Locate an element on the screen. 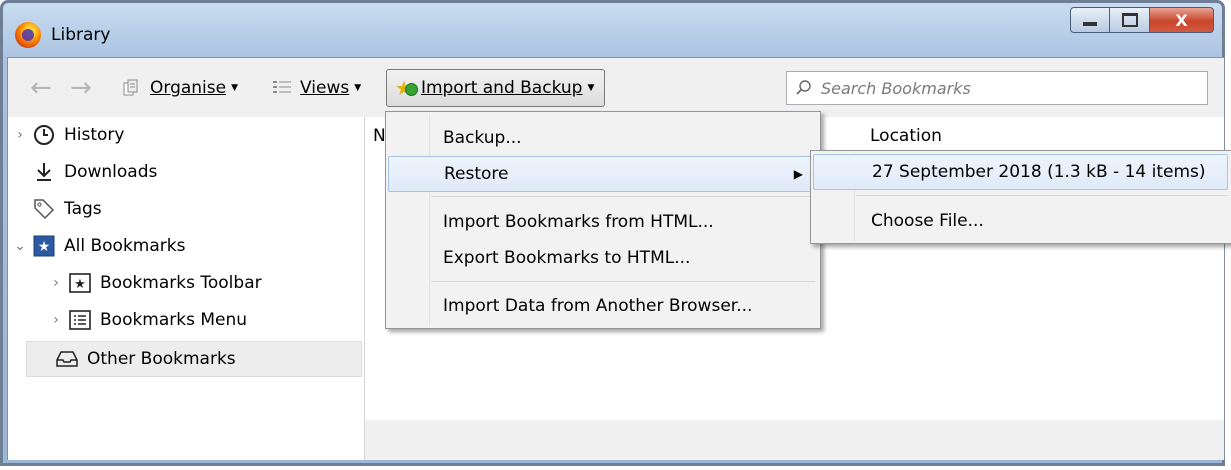  back-button: ← is located at coordinates (41, 88).